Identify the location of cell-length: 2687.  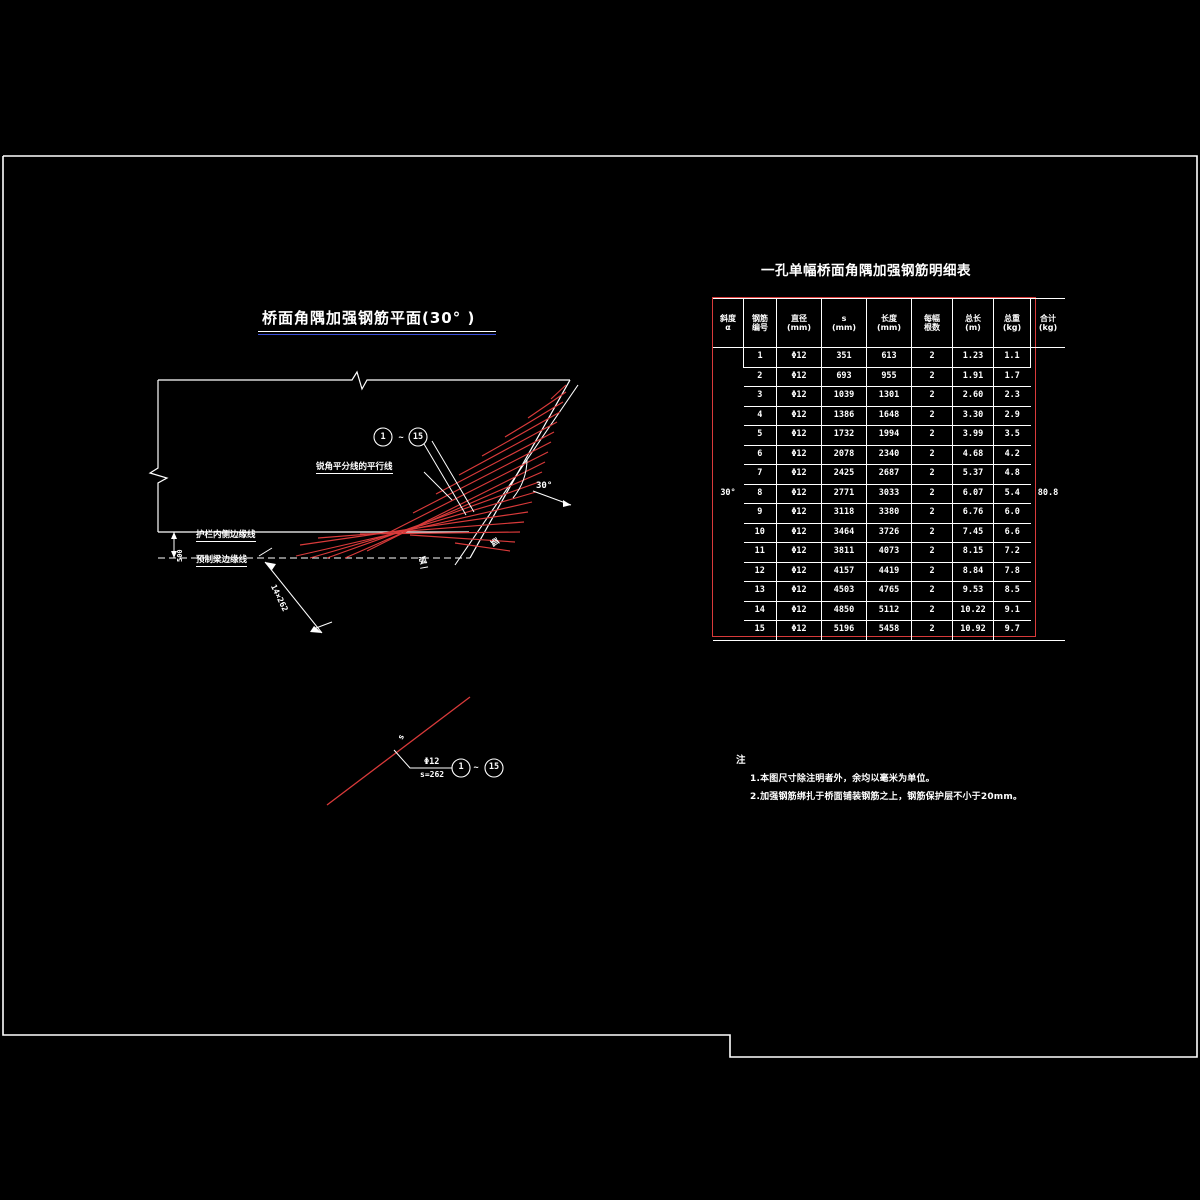
(889, 474).